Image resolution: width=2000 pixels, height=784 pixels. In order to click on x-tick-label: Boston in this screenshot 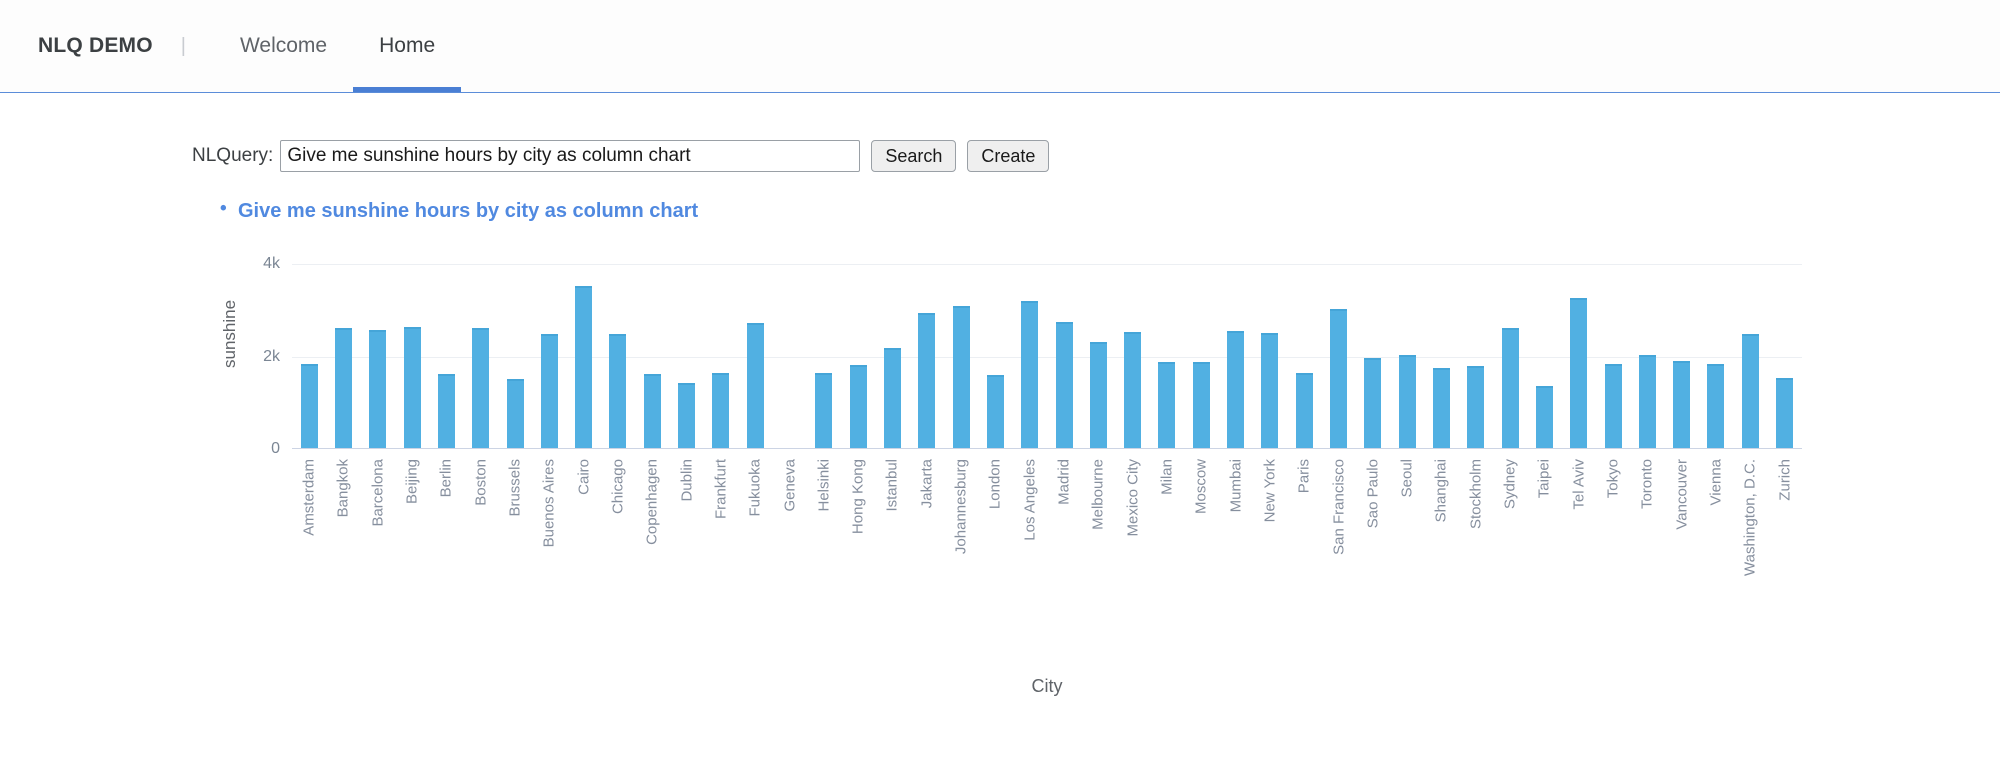, I will do `click(481, 482)`.